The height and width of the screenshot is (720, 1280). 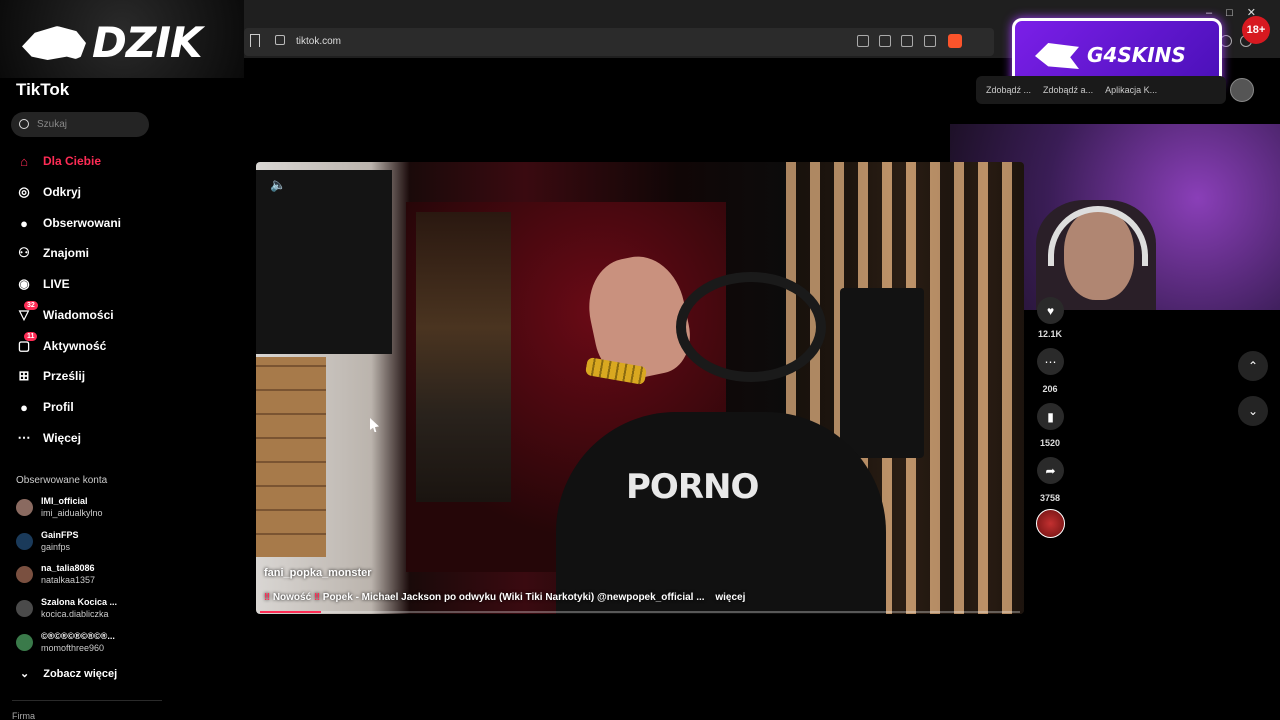 What do you see at coordinates (1256, 30) in the screenshot?
I see `age-badge: 18+` at bounding box center [1256, 30].